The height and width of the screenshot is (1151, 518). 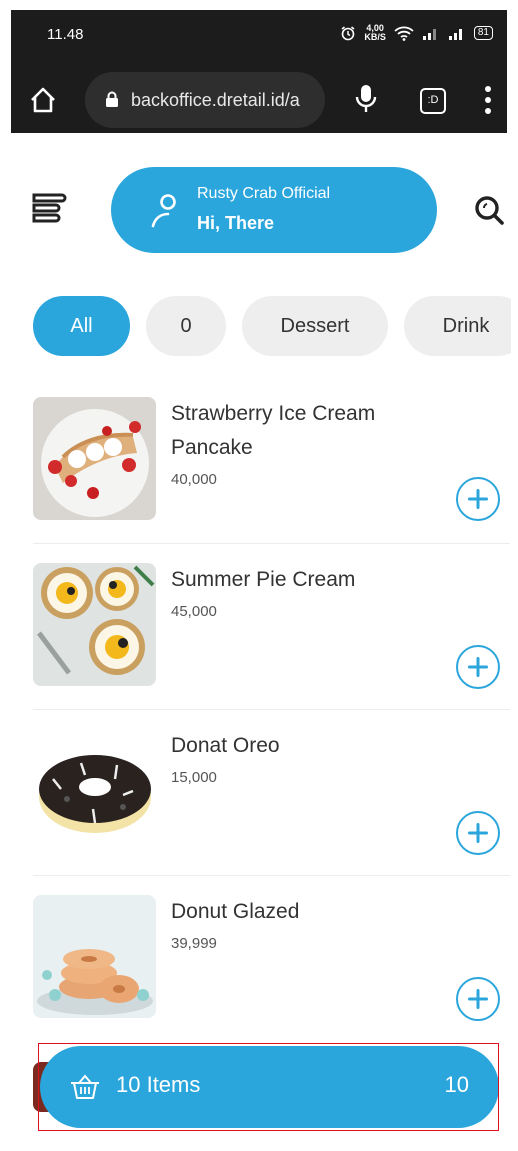 What do you see at coordinates (263, 579) in the screenshot?
I see `product-name: Summer Pie Cream` at bounding box center [263, 579].